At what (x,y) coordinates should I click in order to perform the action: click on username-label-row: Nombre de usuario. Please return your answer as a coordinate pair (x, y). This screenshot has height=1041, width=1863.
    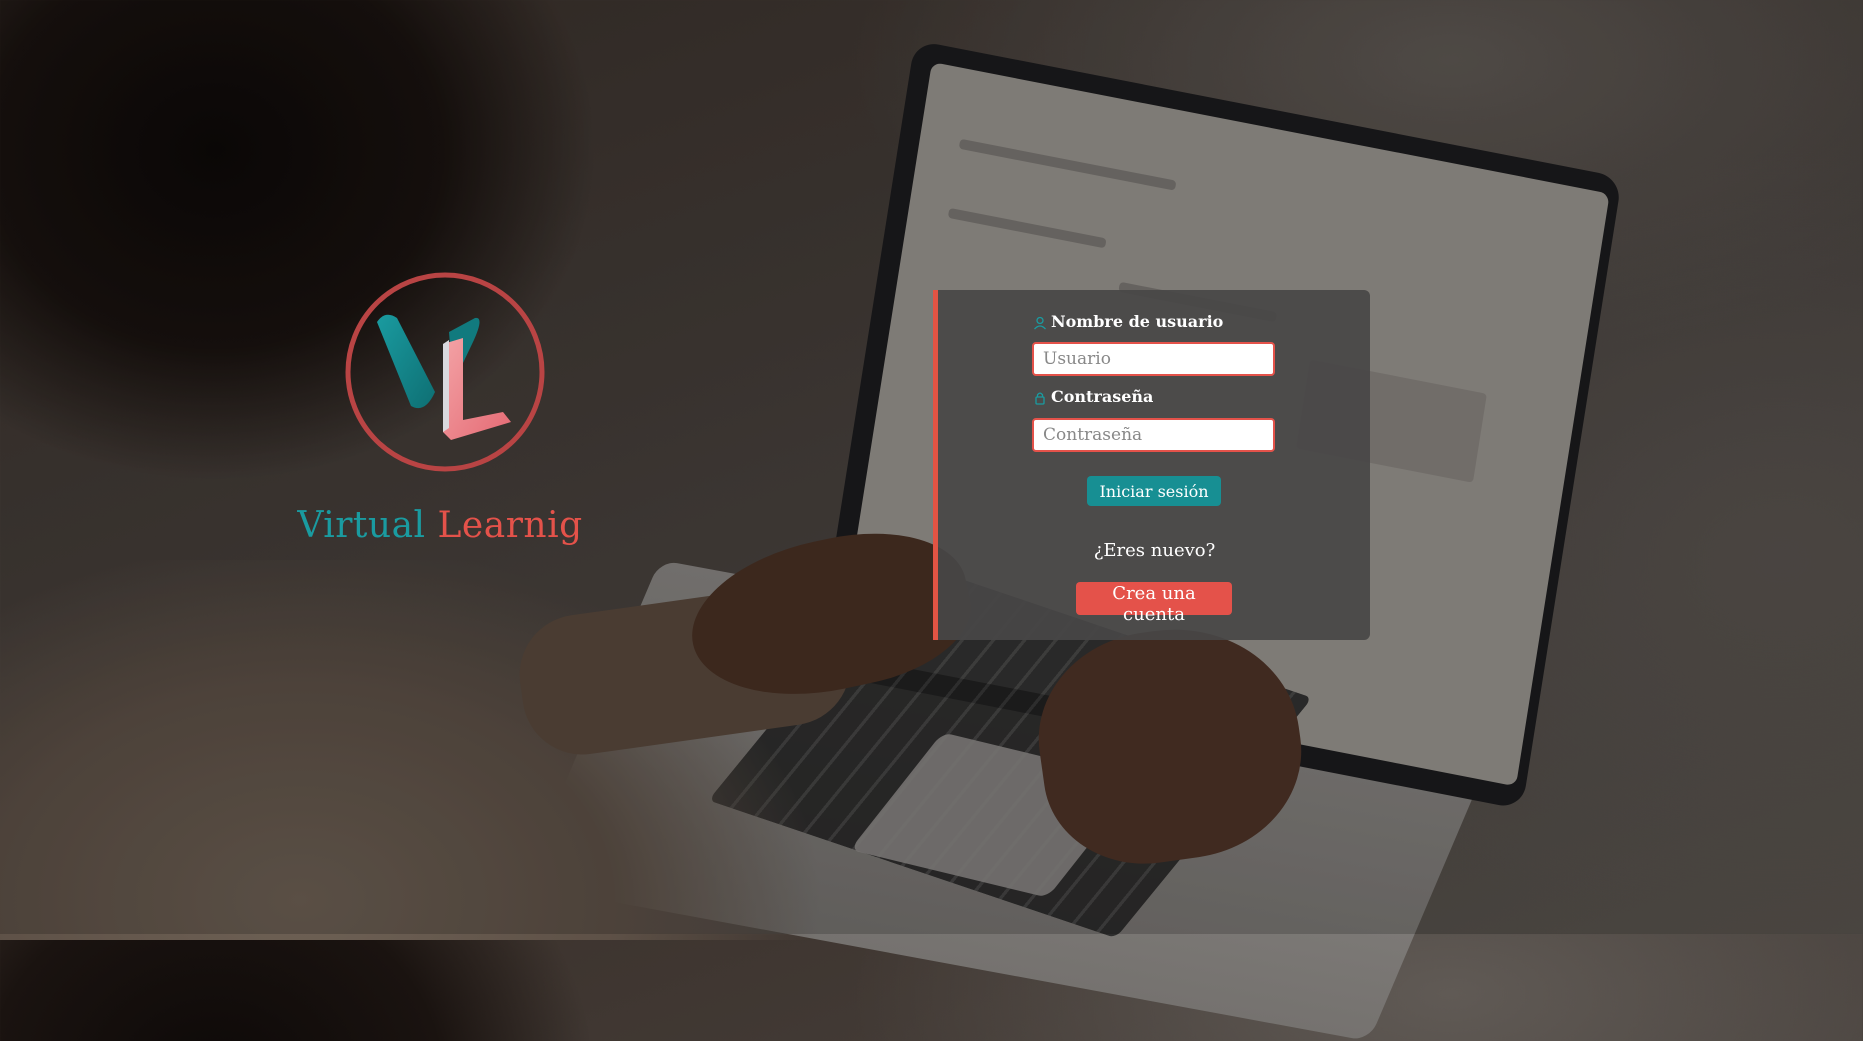
    Looking at the image, I should click on (1128, 321).